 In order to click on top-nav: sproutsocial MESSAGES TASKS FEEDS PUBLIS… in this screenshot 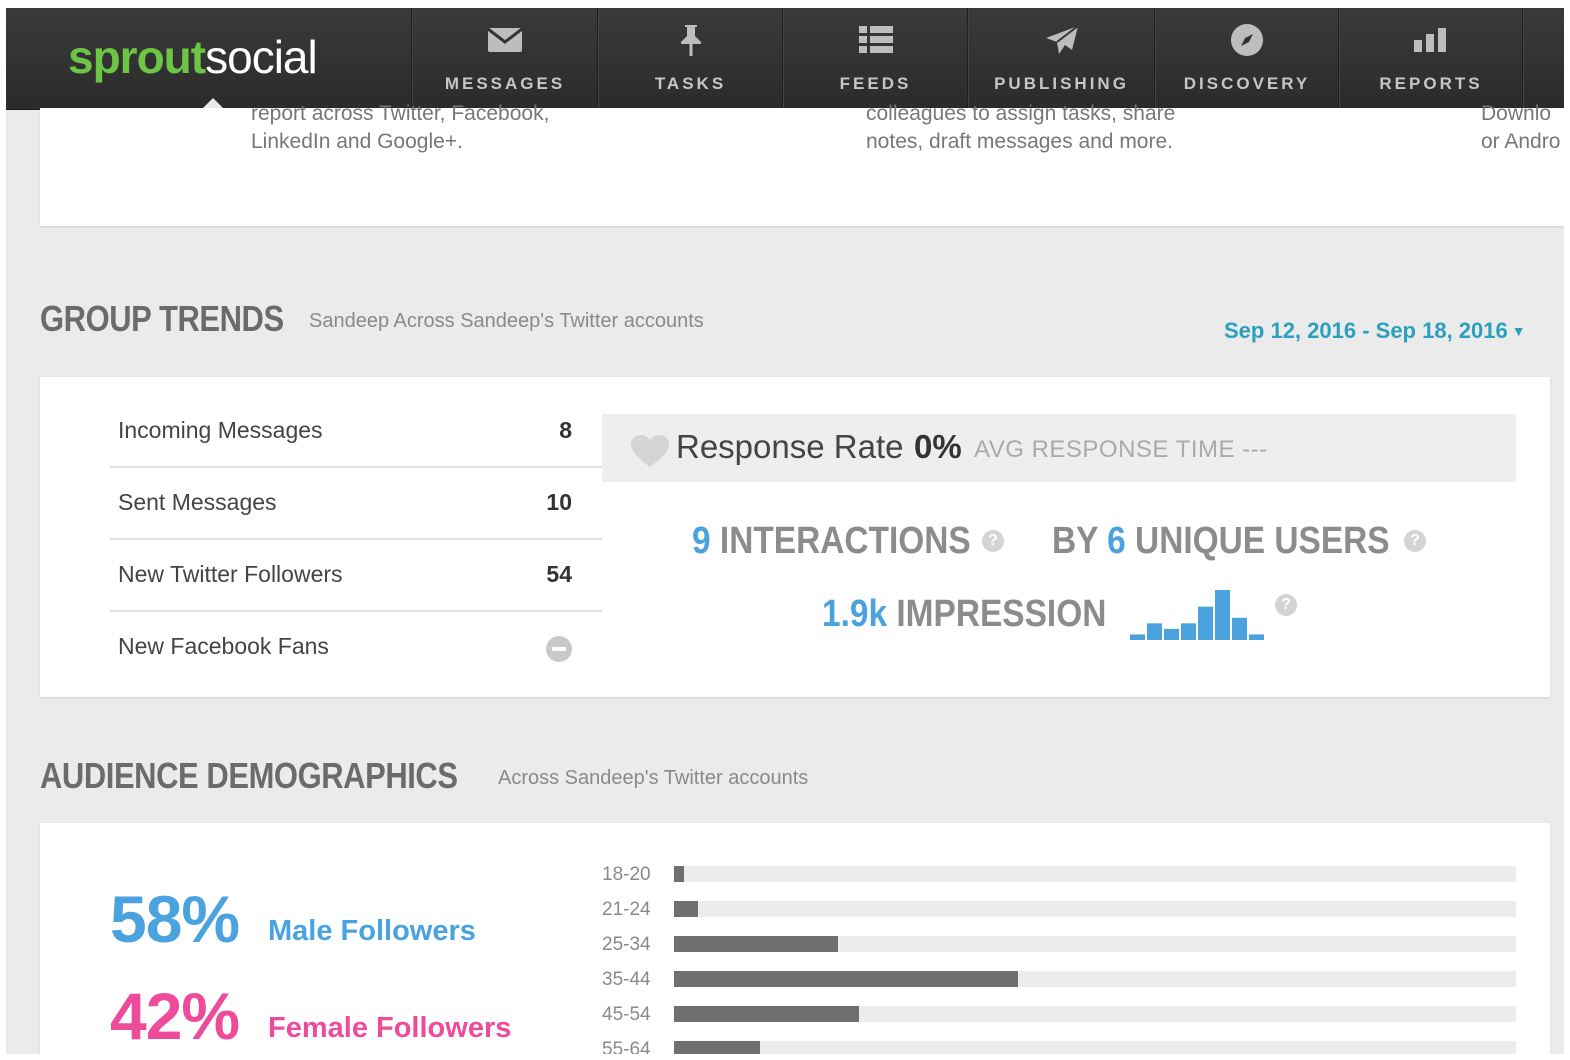, I will do `click(785, 59)`.